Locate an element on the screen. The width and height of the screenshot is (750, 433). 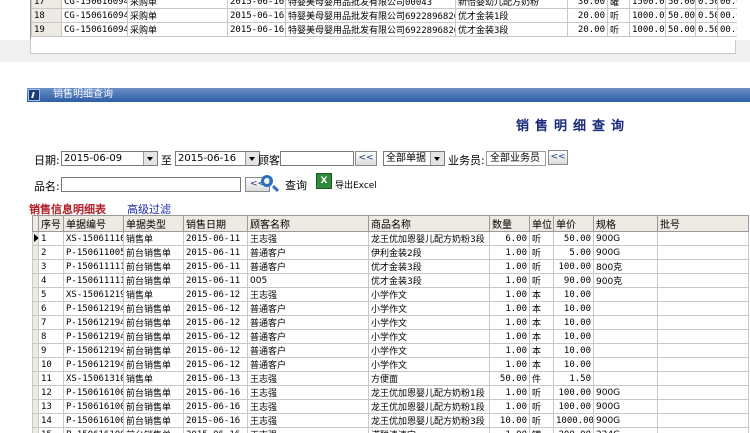
purchase-cell-unit: 听 is located at coordinates (618, 15).